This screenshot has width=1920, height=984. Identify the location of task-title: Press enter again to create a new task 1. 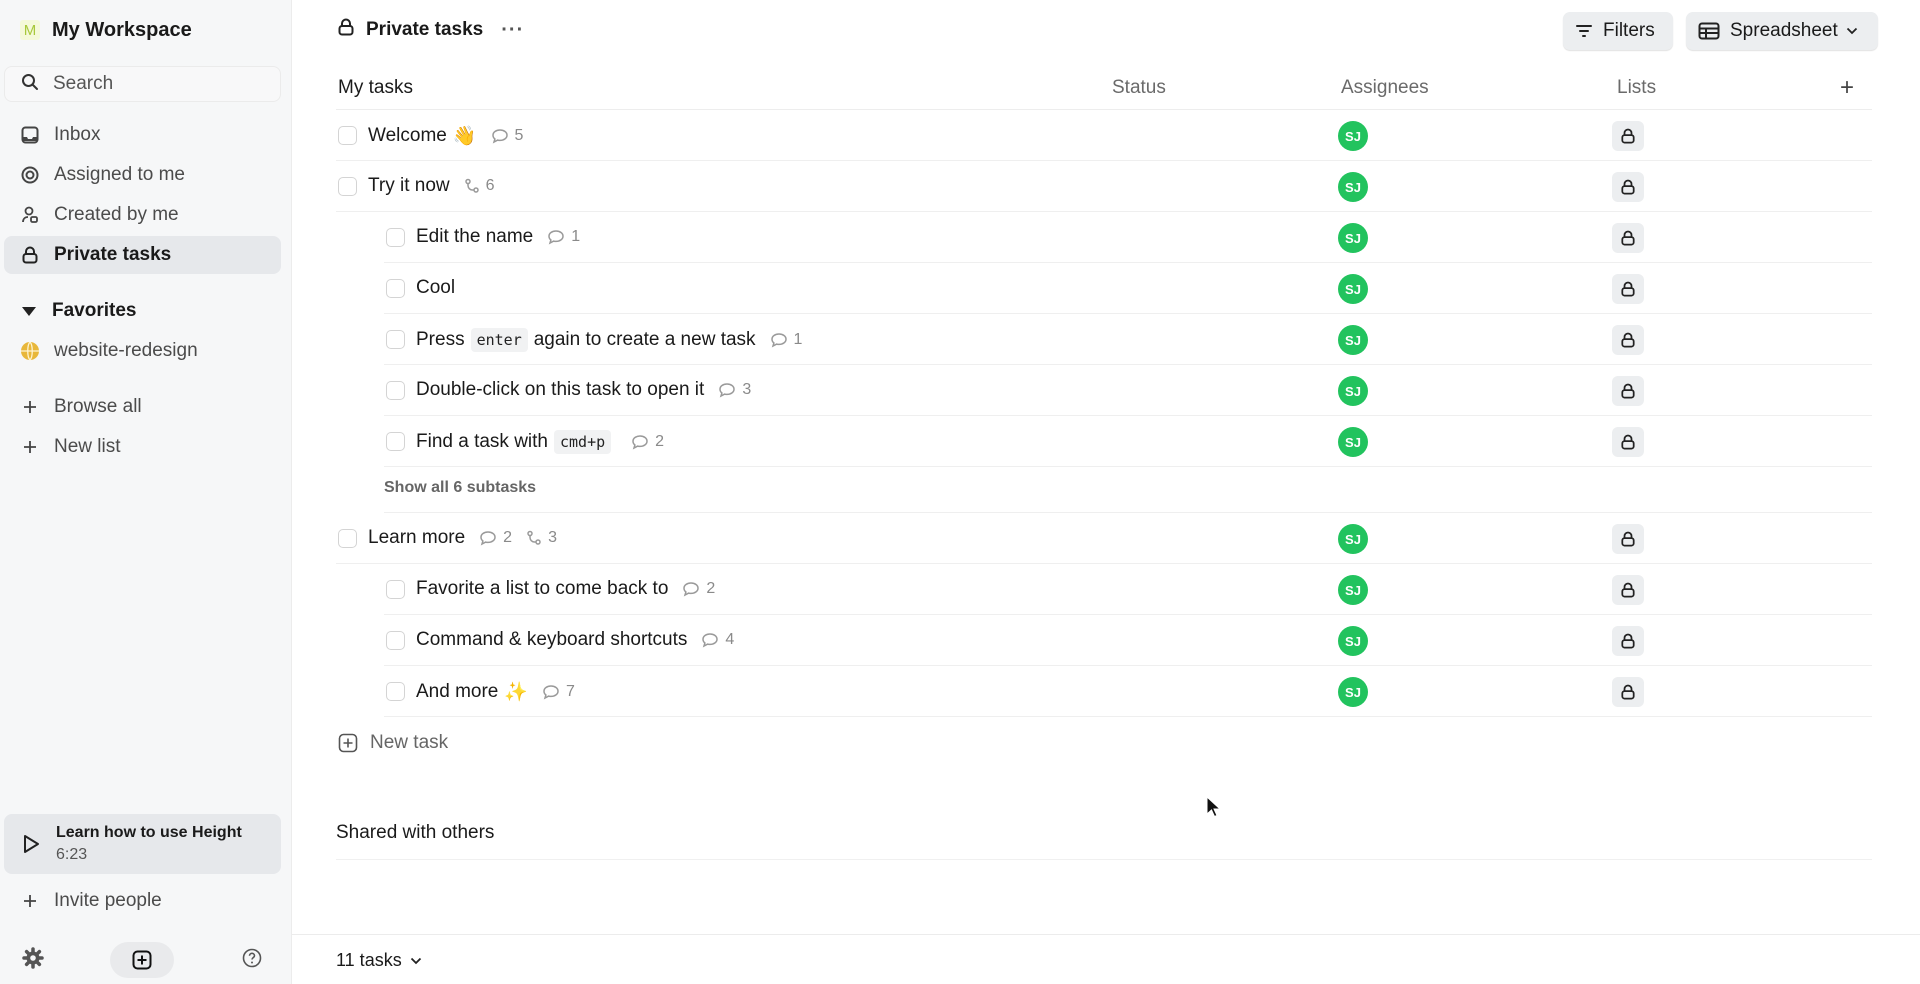
(609, 340).